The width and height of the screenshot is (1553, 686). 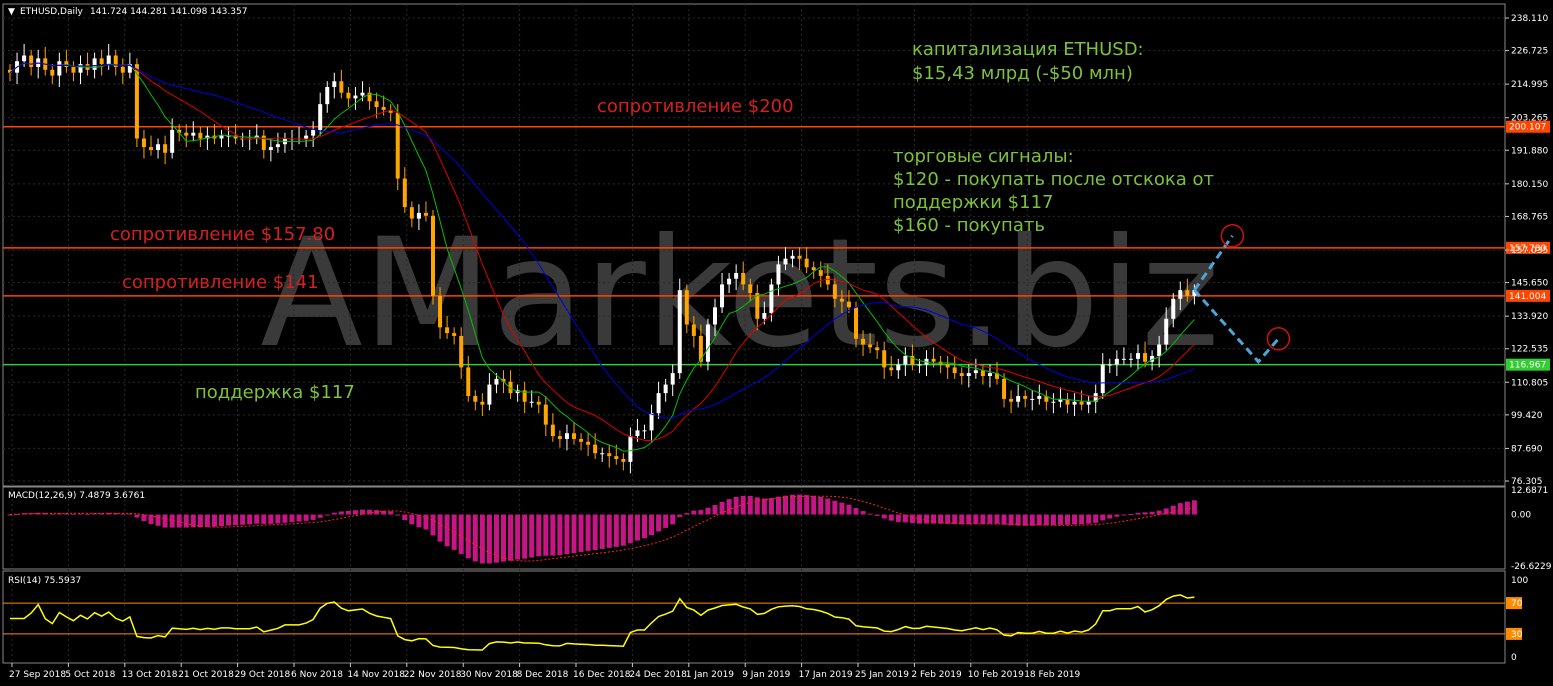 I want to click on signals-line-3: поддержки $117, so click(x=973, y=202).